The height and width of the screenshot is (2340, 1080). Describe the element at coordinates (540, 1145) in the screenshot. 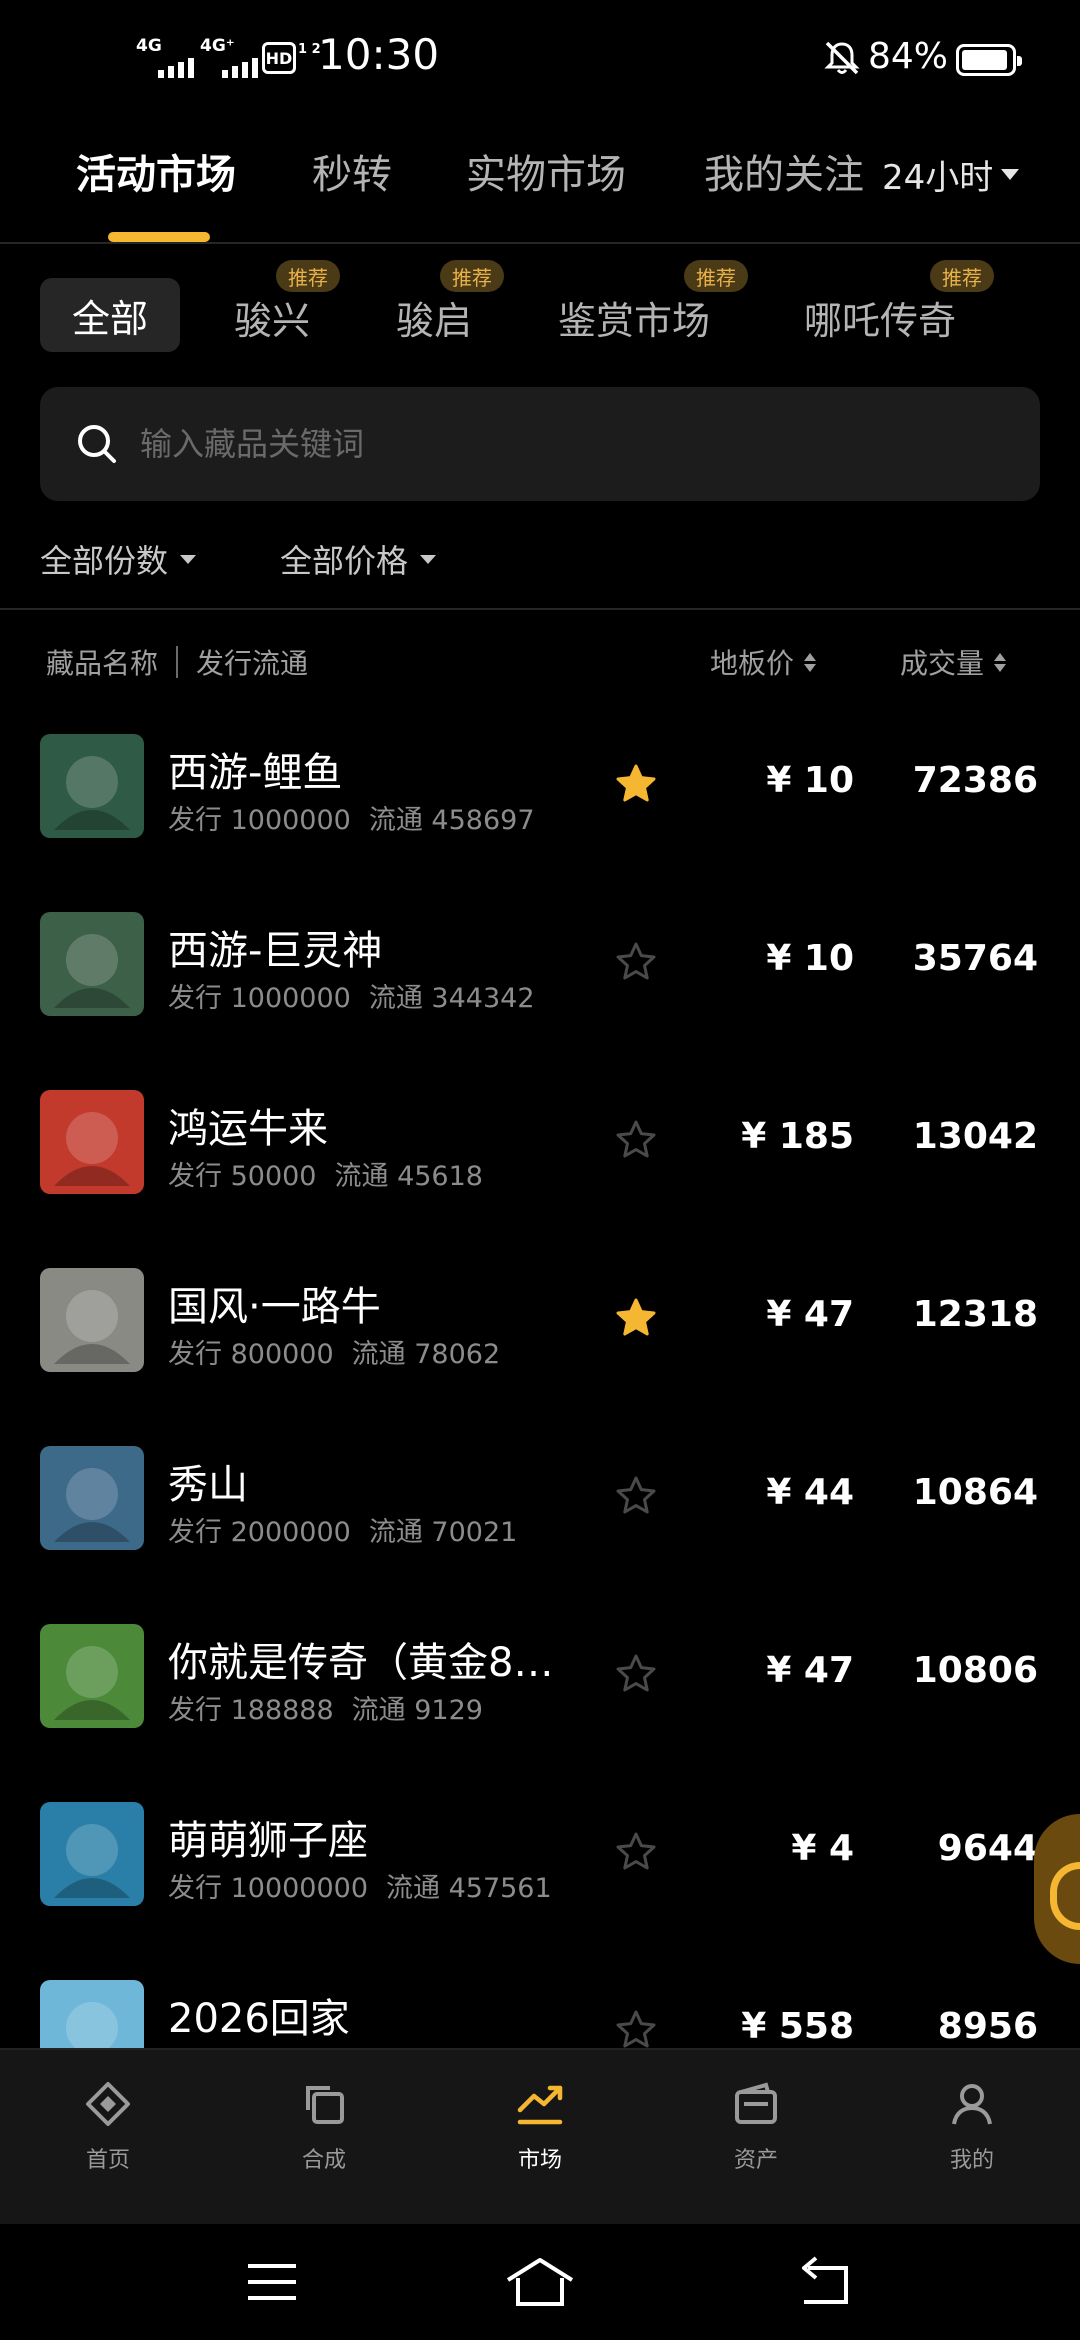

I see `list-item: 鸿运牛来 发行 50000 流通 45618 ¥ 185 13042` at that location.